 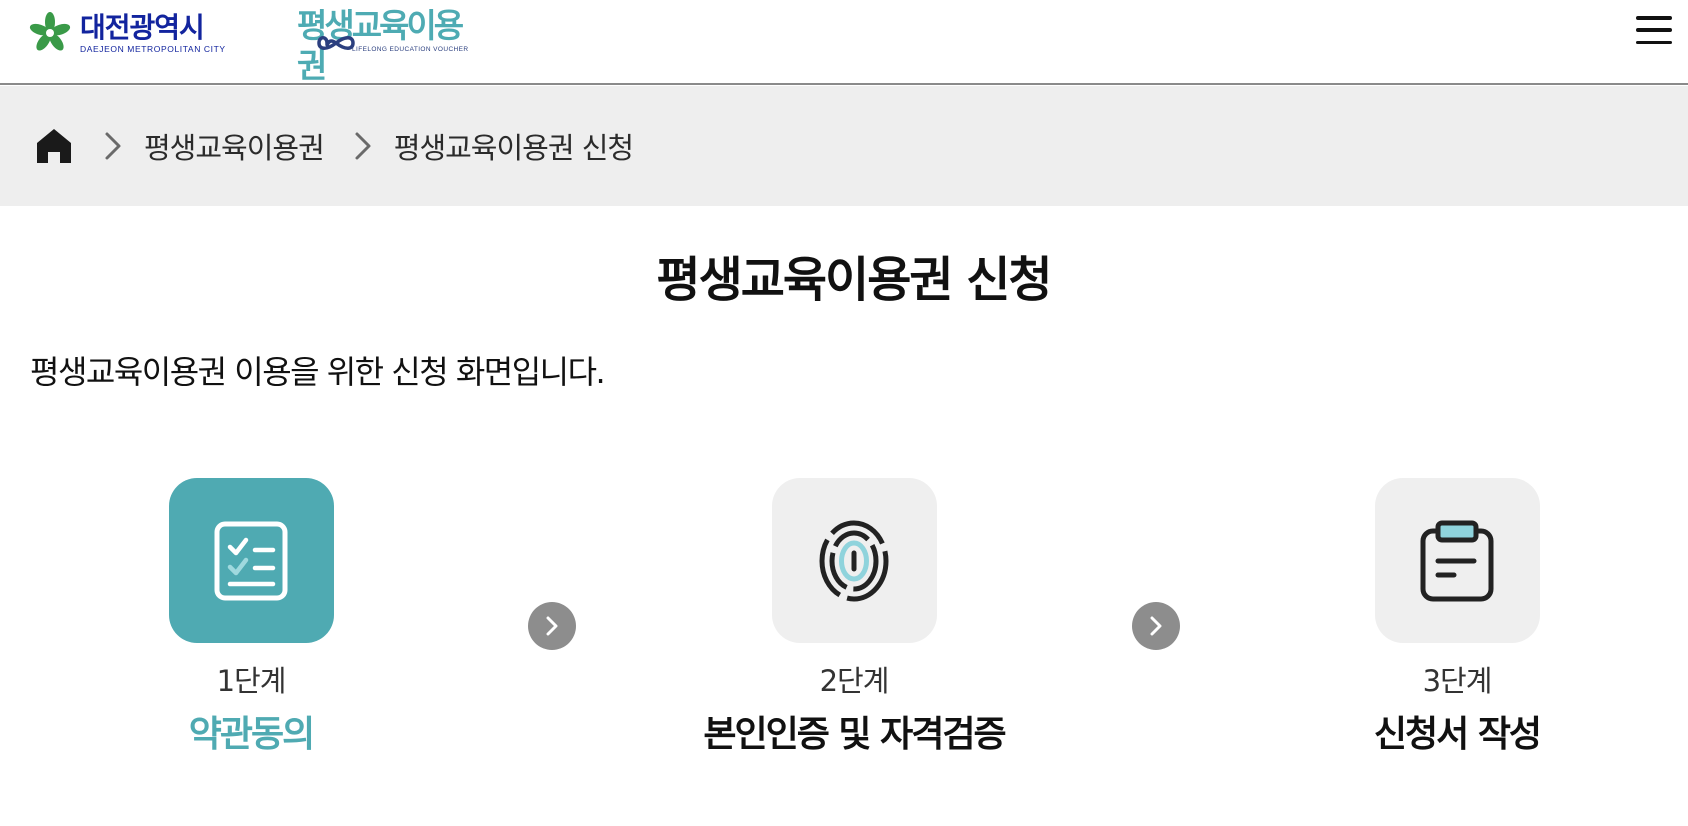 I want to click on breadcrumb: 평생교육이용권 평생교육이용권 신청, so click(x=844, y=146).